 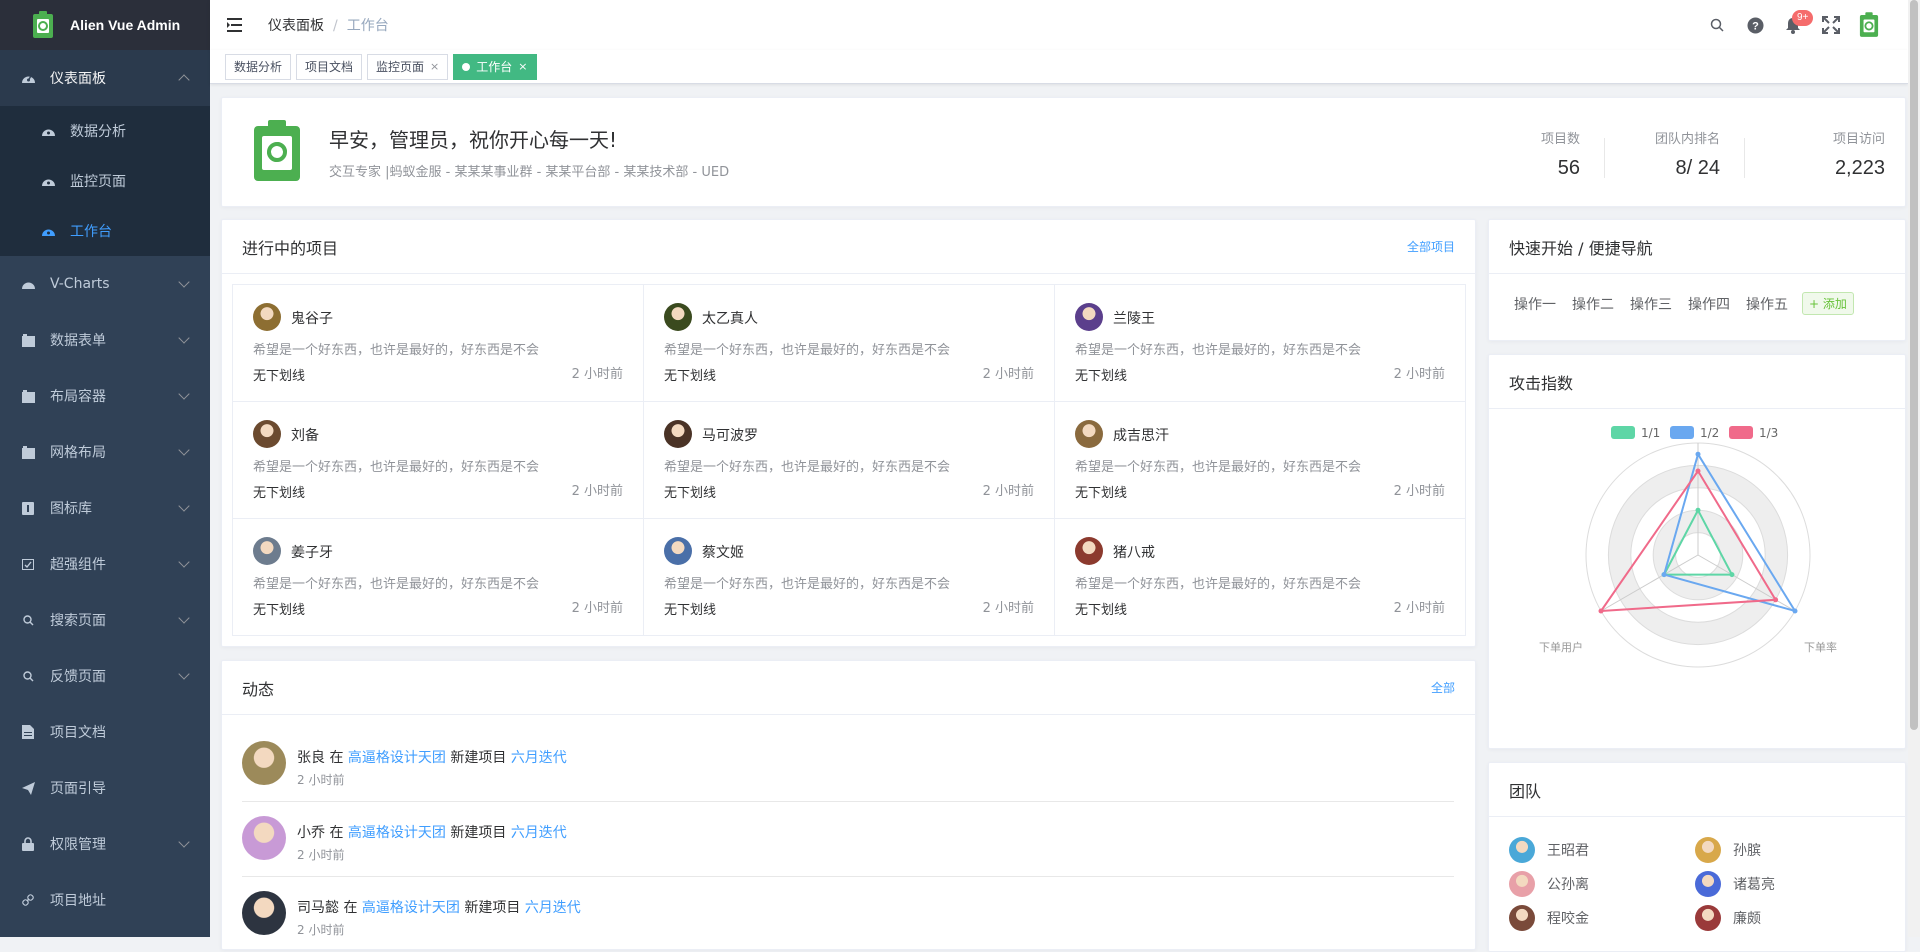 What do you see at coordinates (1755, 25) in the screenshot?
I see `help-button: ?` at bounding box center [1755, 25].